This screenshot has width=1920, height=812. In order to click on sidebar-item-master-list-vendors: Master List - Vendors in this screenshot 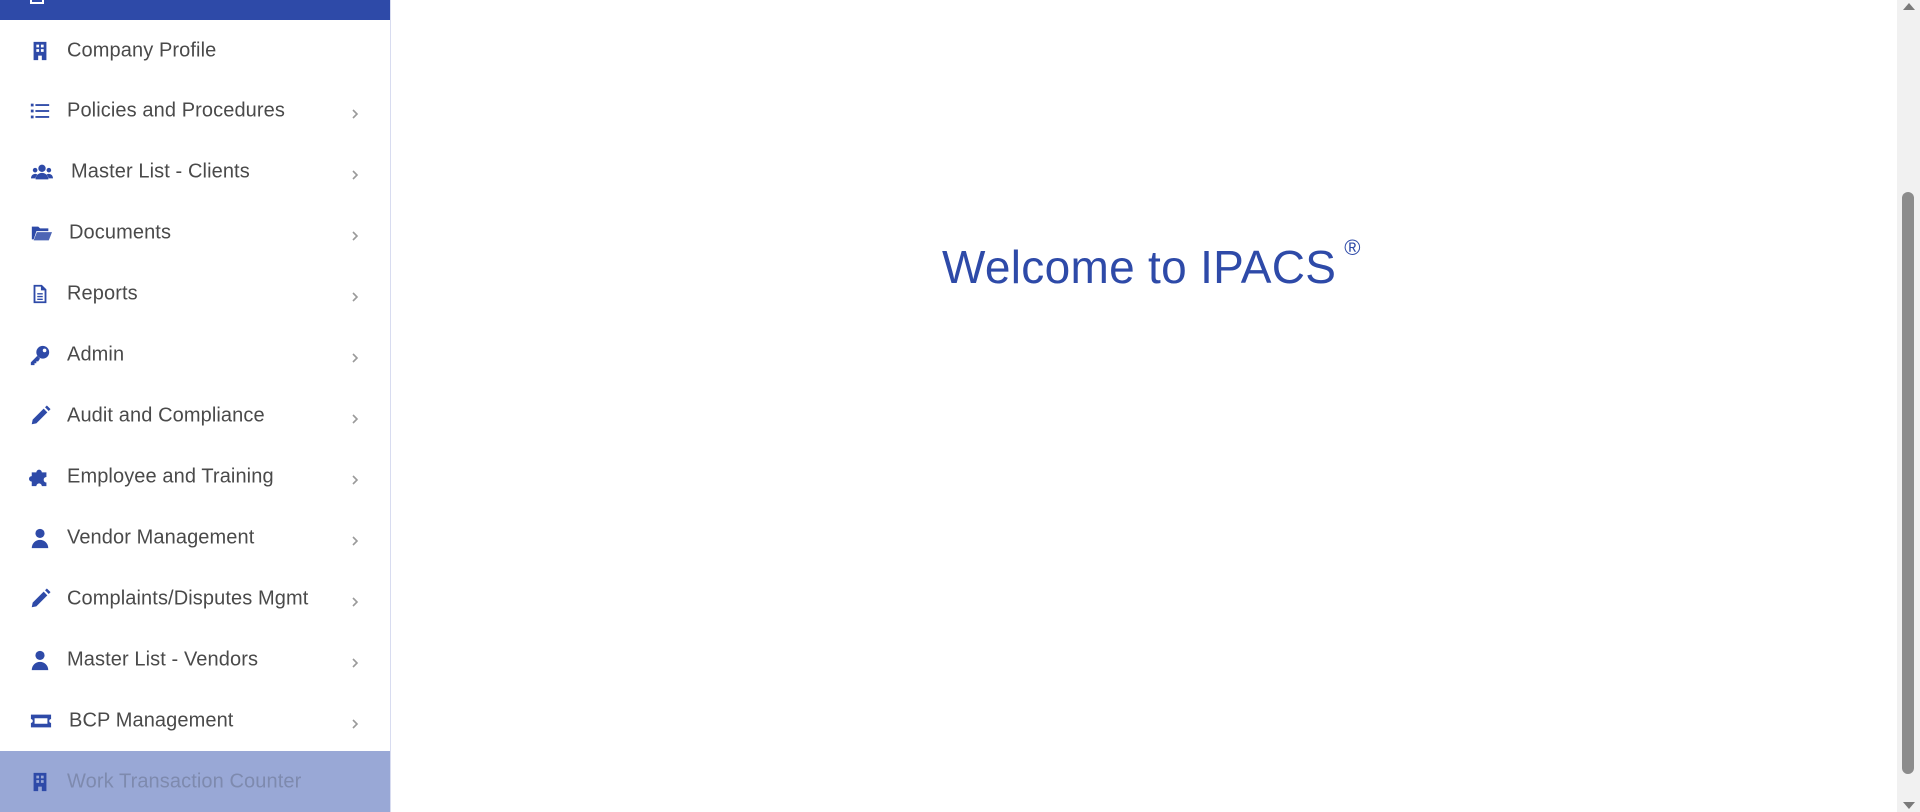, I will do `click(195, 659)`.